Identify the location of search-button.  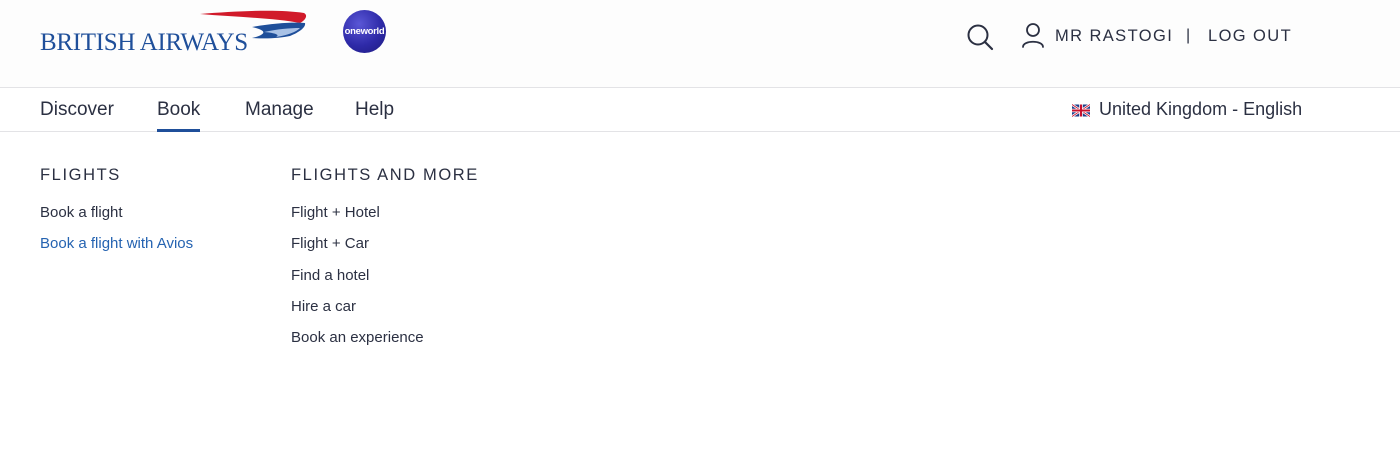
(980, 37).